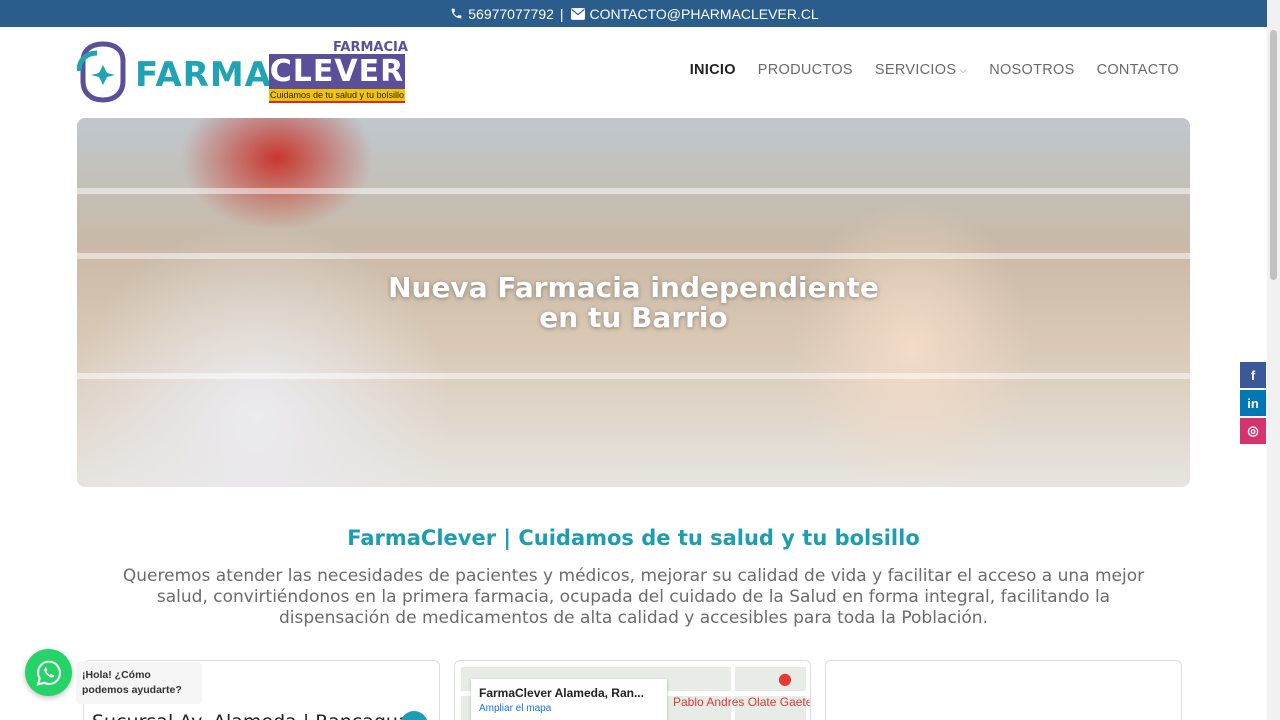 Image resolution: width=1280 pixels, height=720 pixels. What do you see at coordinates (456, 14) in the screenshot?
I see `phone-icon` at bounding box center [456, 14].